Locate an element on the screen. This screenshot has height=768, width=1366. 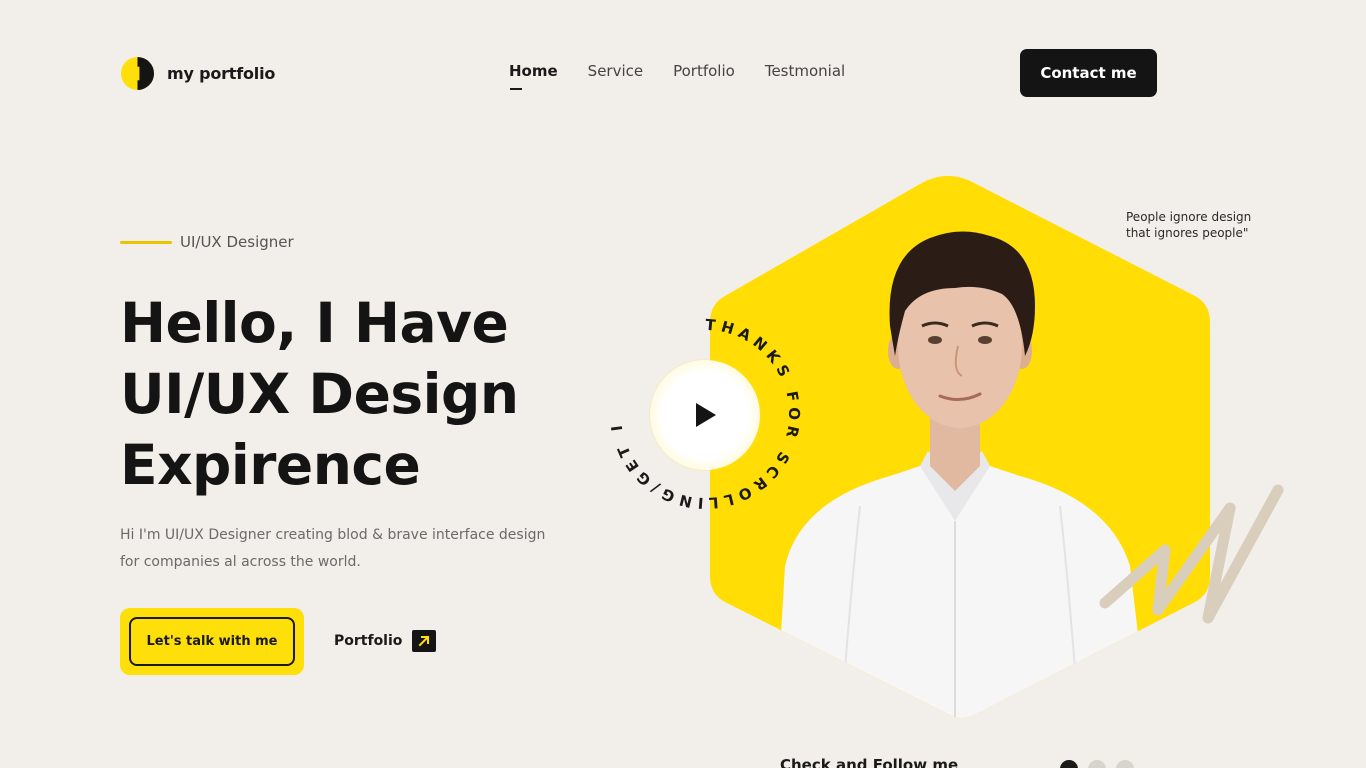
nav-item-portfolio: Portfolio is located at coordinates (704, 71).